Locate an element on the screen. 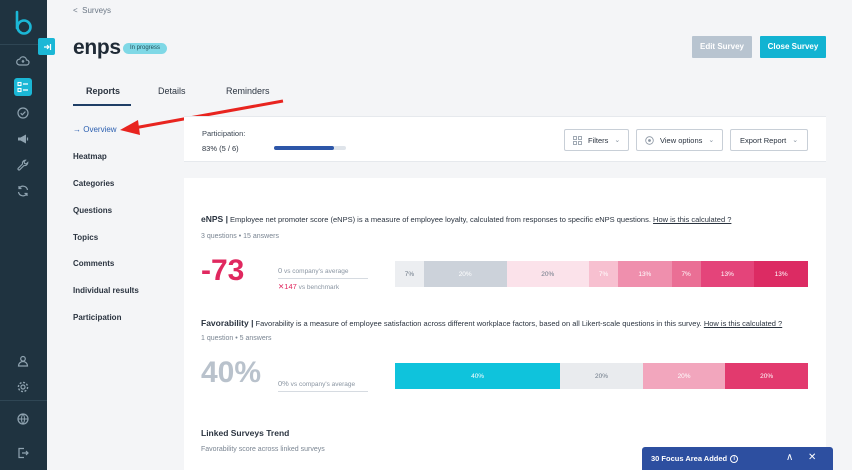  enps-vs-company-value: 0 is located at coordinates (280, 270).